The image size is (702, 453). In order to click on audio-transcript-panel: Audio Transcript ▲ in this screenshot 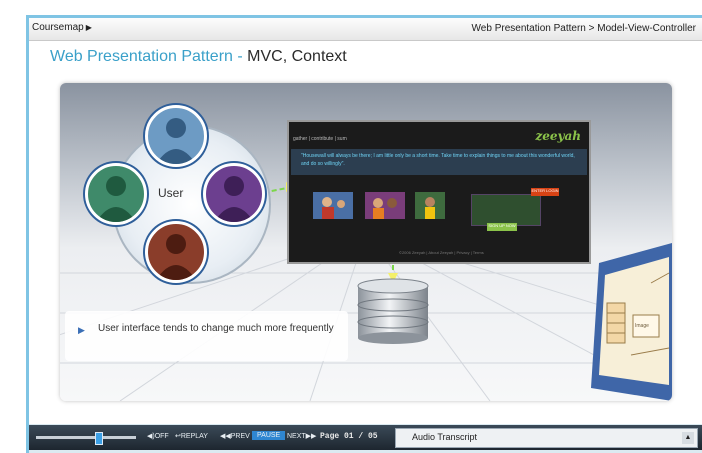, I will do `click(546, 438)`.